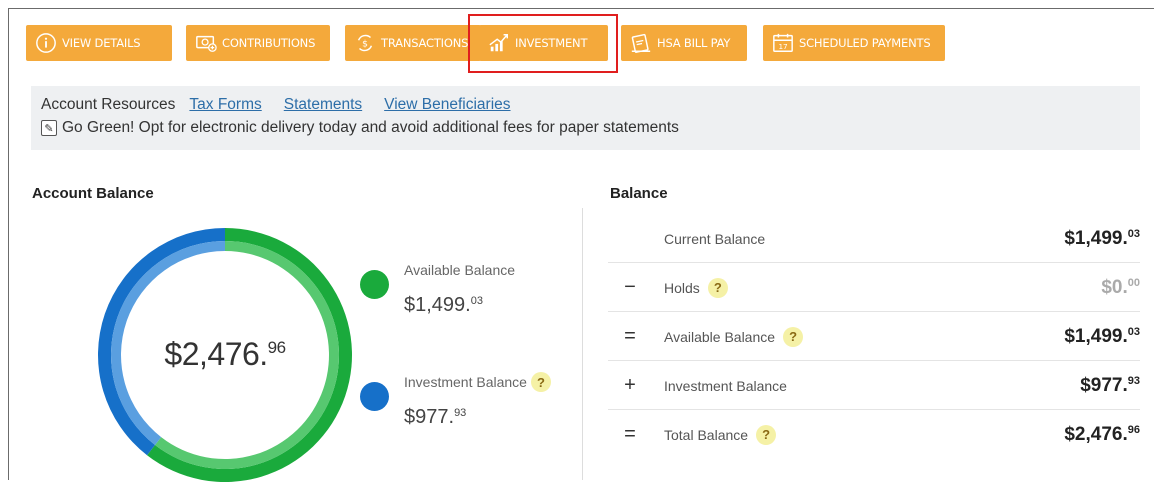 The height and width of the screenshot is (484, 1154). What do you see at coordinates (99, 43) in the screenshot?
I see `view-details-button: VIEW DETAILS` at bounding box center [99, 43].